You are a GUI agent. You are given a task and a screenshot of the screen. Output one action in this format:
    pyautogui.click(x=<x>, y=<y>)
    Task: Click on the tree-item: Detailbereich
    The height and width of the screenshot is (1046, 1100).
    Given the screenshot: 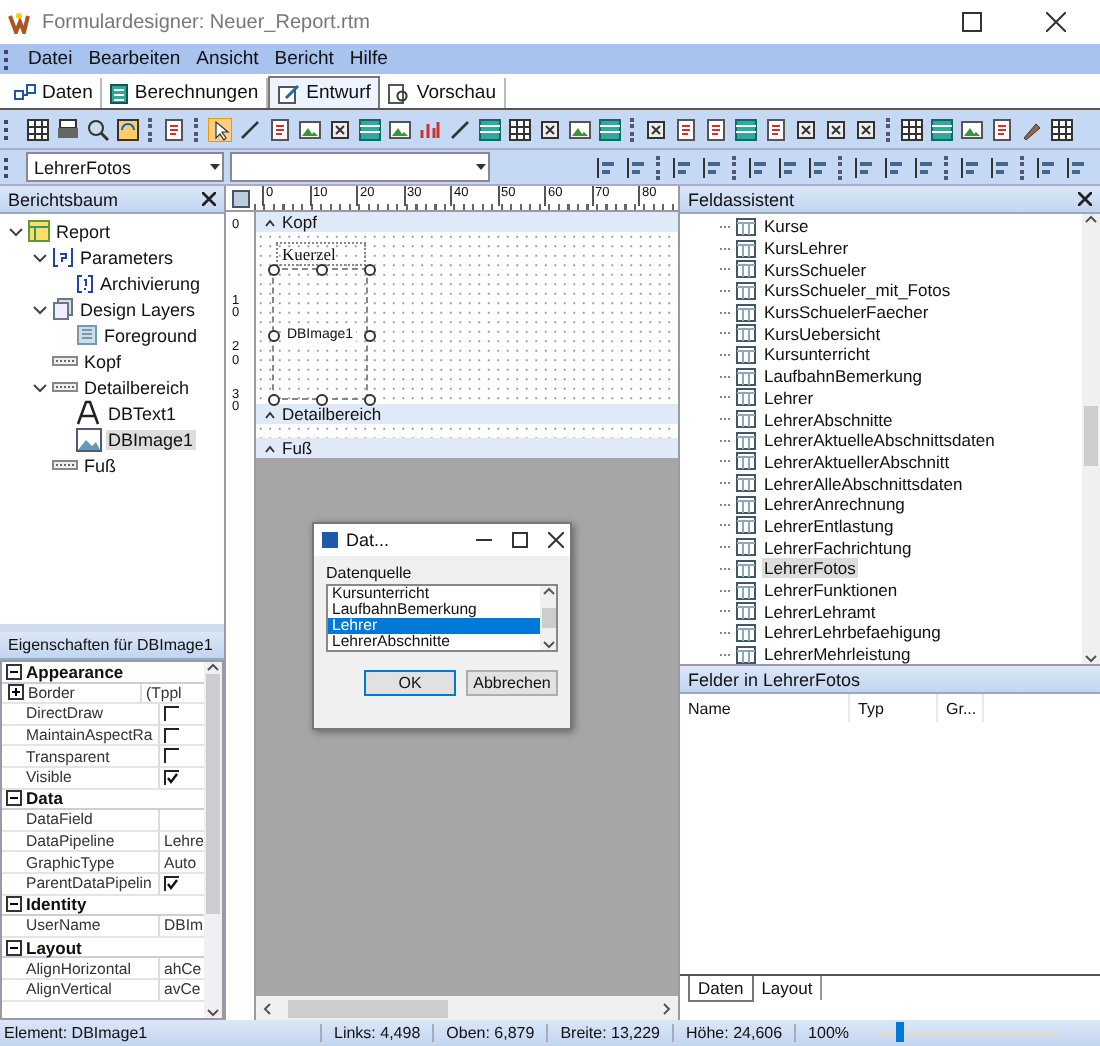 What is the action you would take?
    pyautogui.click(x=137, y=387)
    